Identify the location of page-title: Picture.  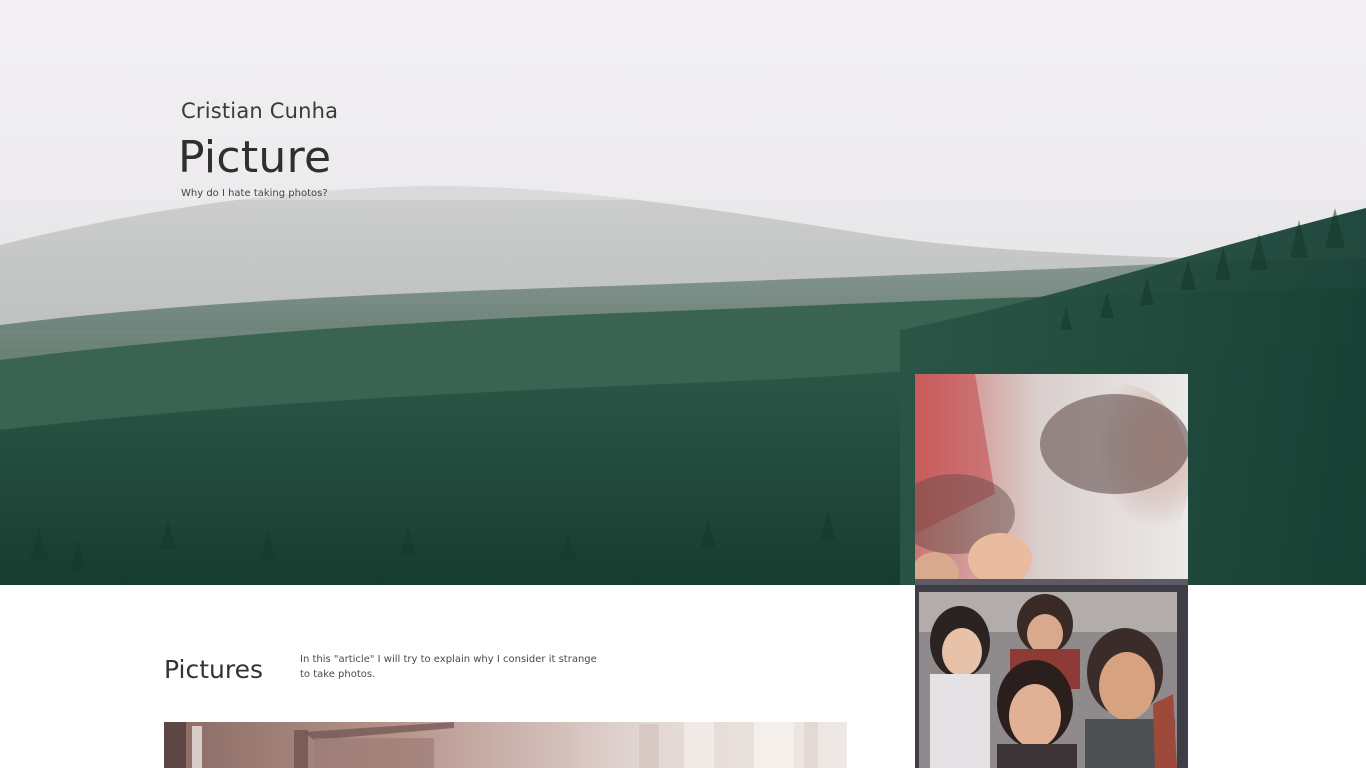
(255, 157).